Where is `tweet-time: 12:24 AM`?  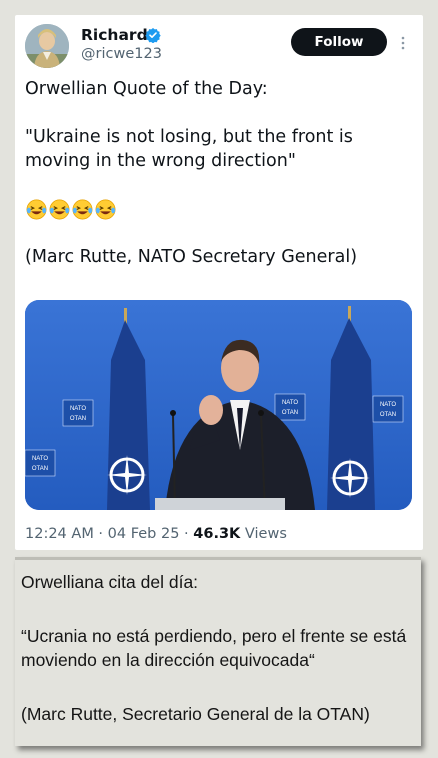
tweet-time: 12:24 AM is located at coordinates (59, 534).